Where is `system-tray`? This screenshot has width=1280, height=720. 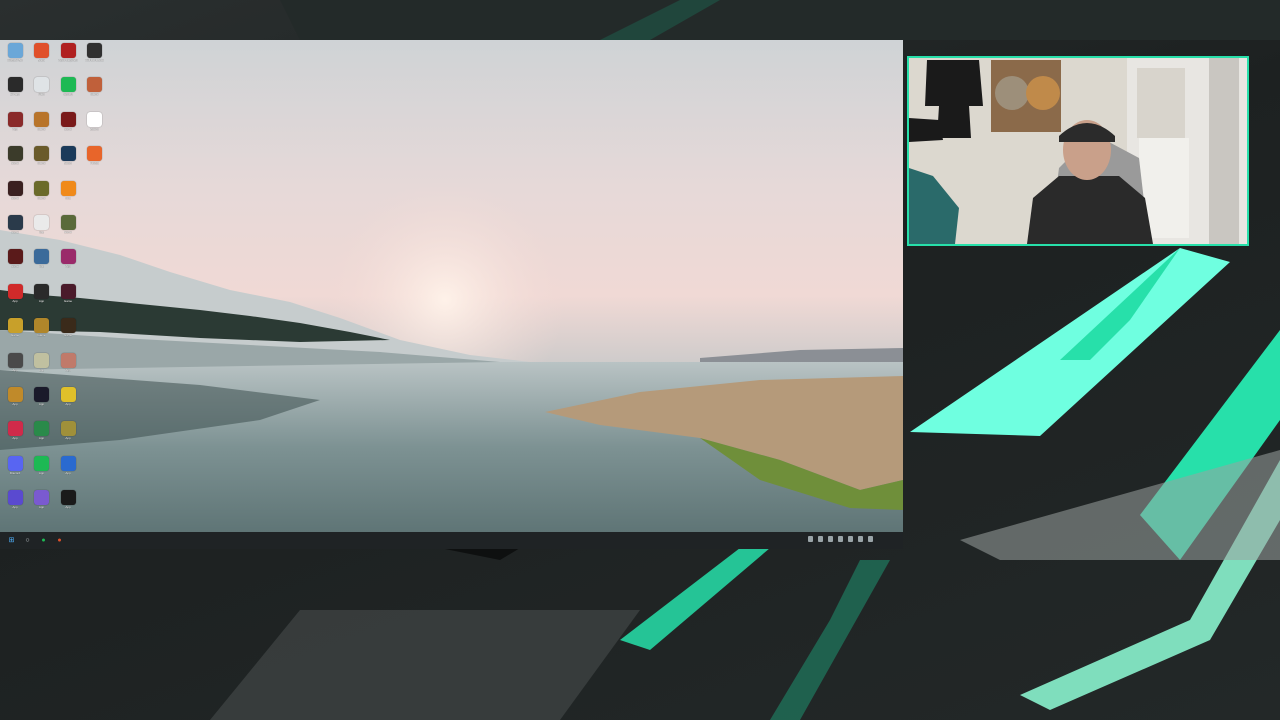
system-tray is located at coordinates (840, 539).